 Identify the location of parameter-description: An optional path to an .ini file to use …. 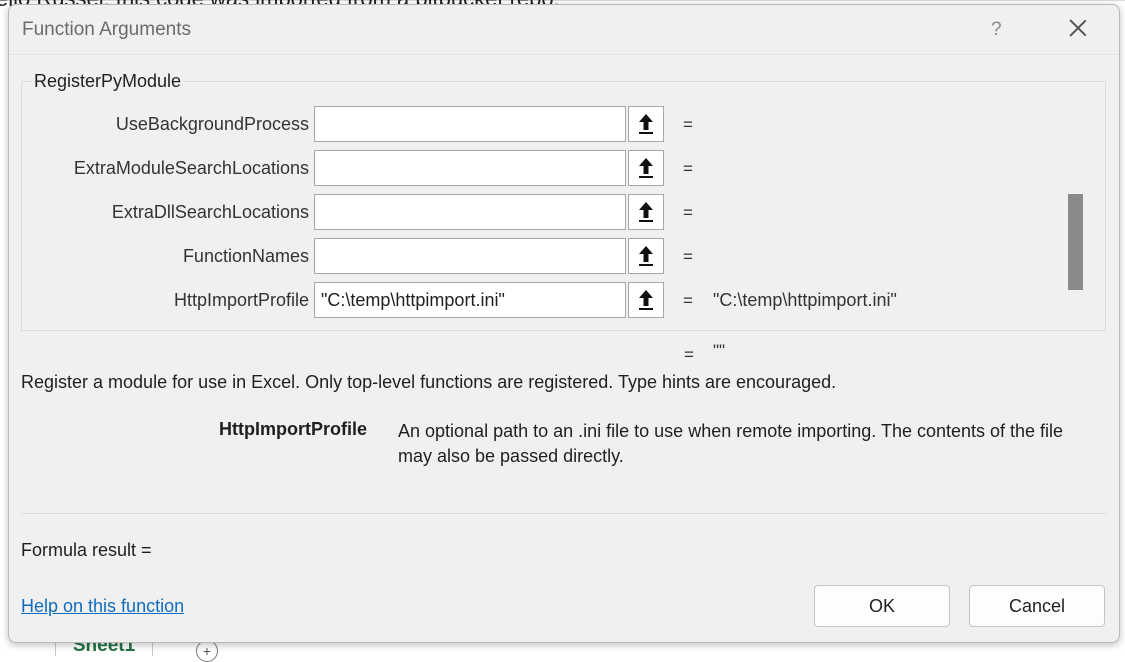
(731, 443).